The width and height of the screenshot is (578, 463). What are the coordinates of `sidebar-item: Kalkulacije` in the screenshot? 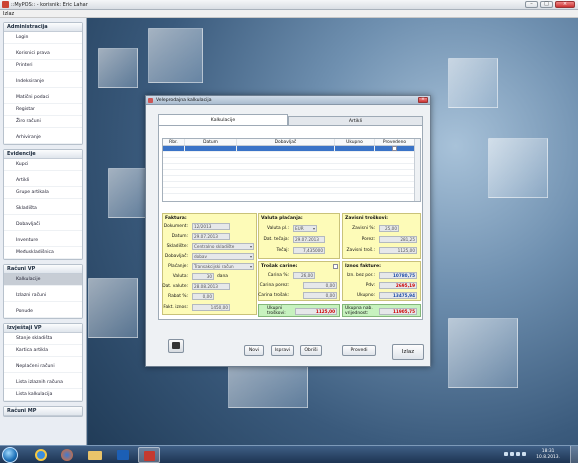 It's located at (43, 280).